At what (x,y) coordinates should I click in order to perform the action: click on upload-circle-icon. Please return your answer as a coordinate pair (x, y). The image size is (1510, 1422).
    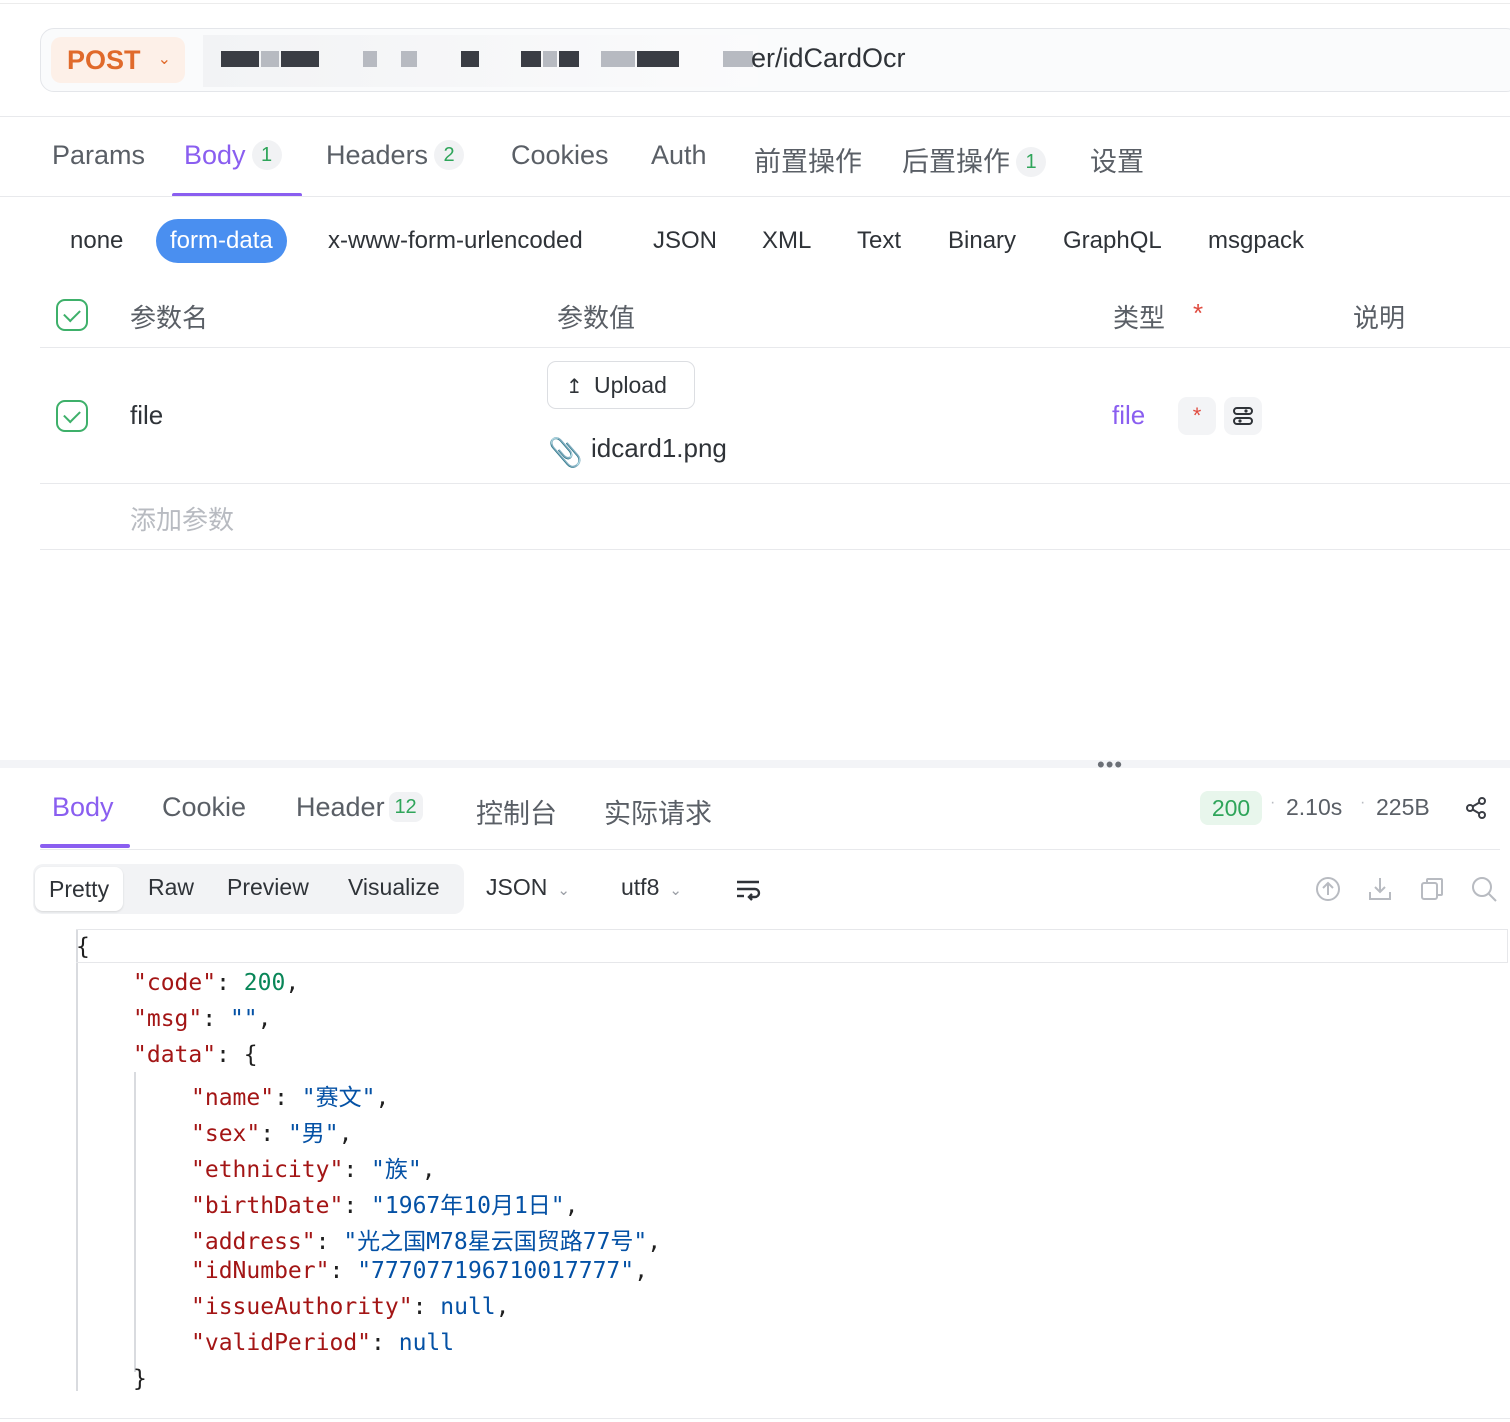
    Looking at the image, I should click on (1328, 889).